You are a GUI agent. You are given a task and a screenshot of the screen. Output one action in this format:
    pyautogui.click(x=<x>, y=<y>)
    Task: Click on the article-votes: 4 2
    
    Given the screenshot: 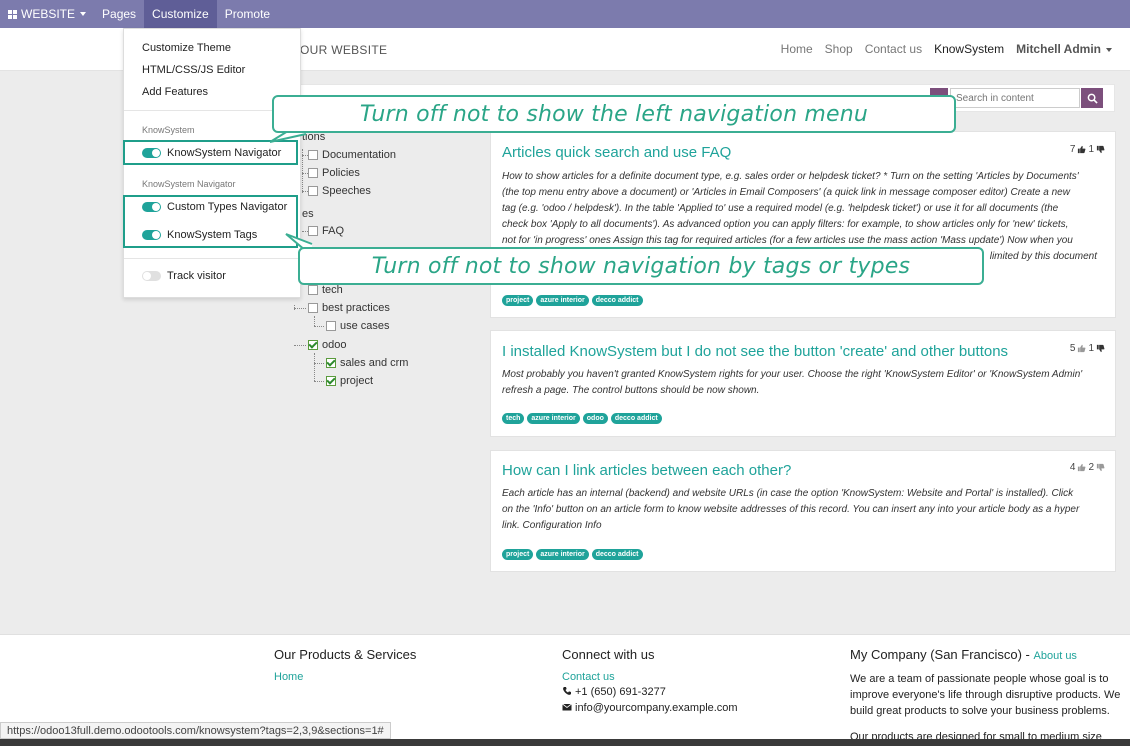 What is the action you would take?
    pyautogui.click(x=1087, y=467)
    